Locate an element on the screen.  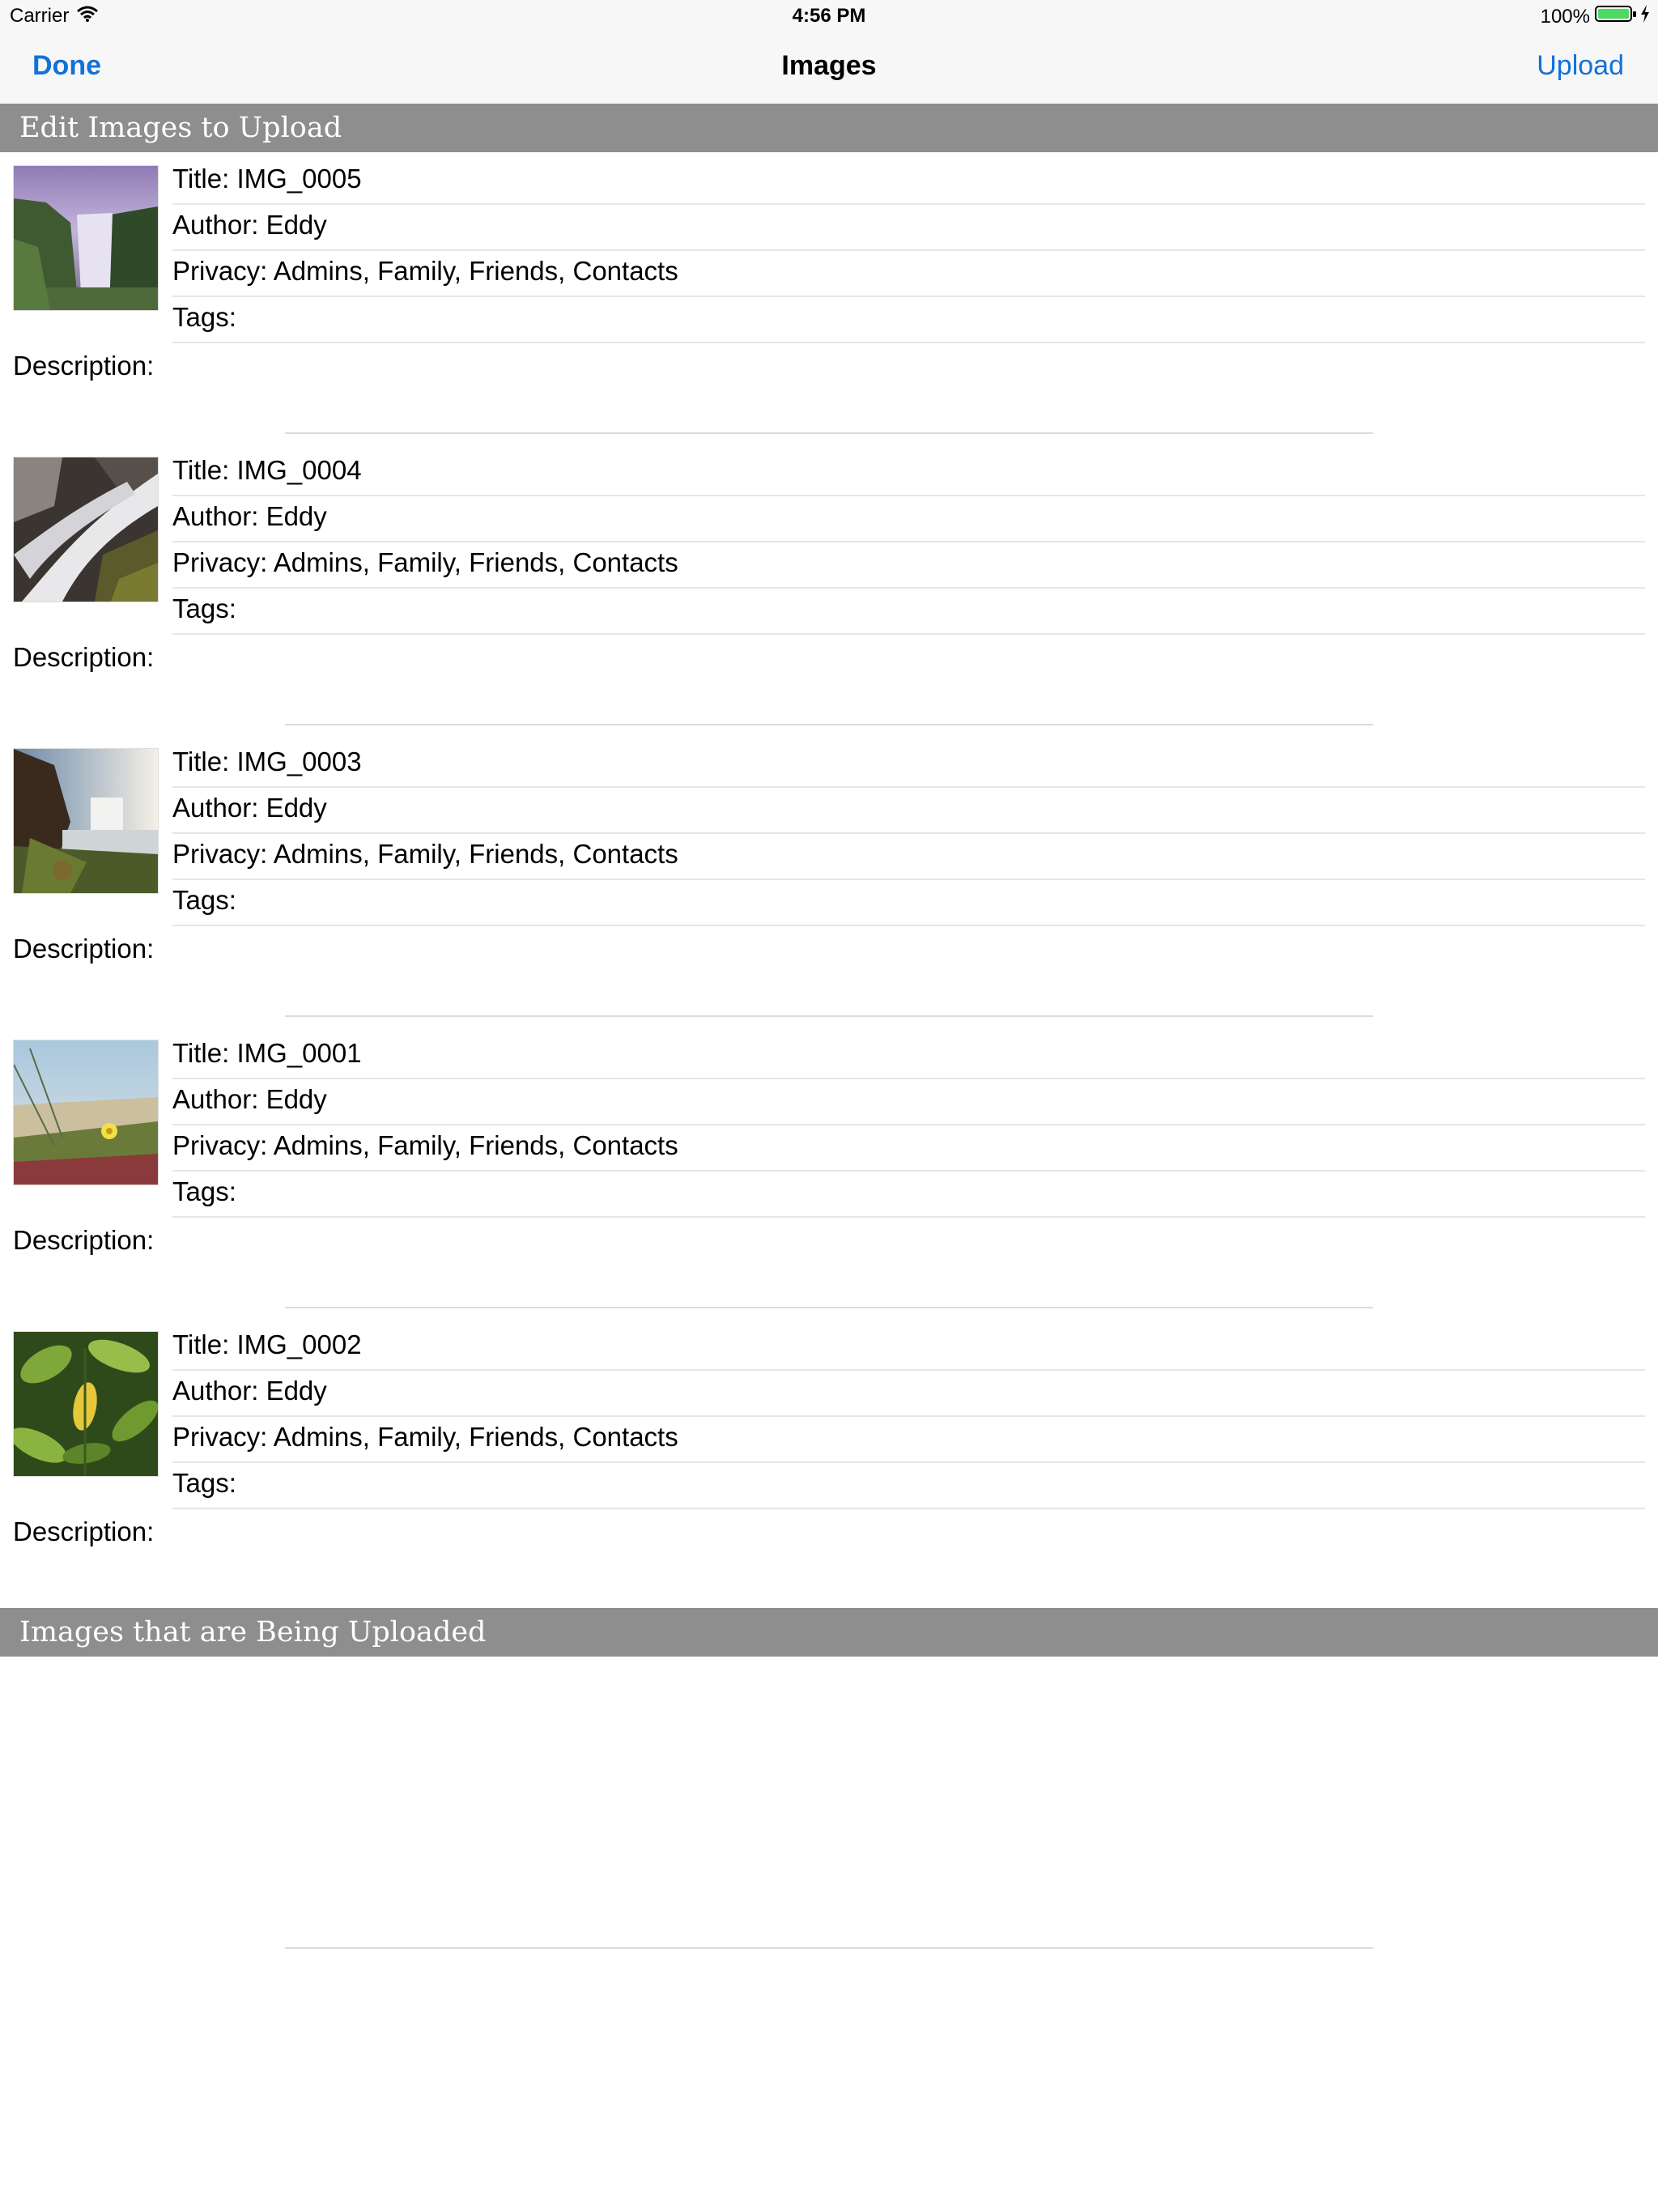
battery-indicator: 100% is located at coordinates (1595, 16).